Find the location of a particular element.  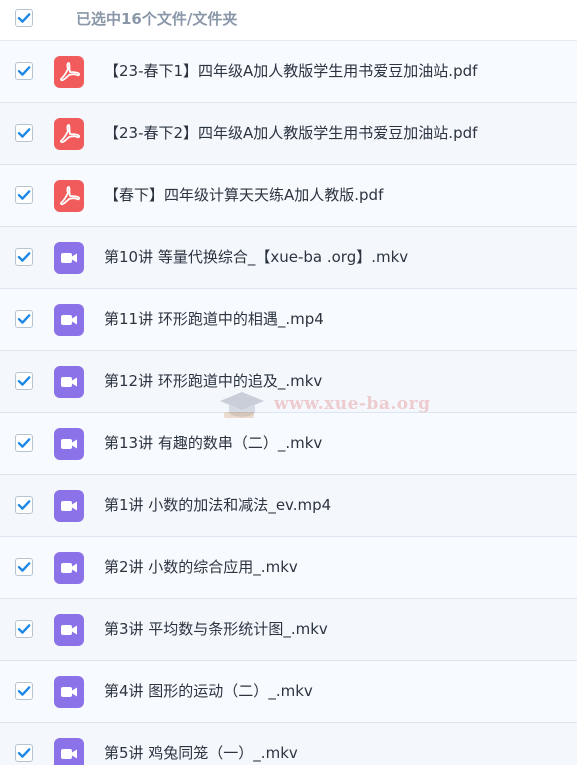

file-name: 【春下】四年级计算天天练A加人教版.pdf is located at coordinates (243, 195).